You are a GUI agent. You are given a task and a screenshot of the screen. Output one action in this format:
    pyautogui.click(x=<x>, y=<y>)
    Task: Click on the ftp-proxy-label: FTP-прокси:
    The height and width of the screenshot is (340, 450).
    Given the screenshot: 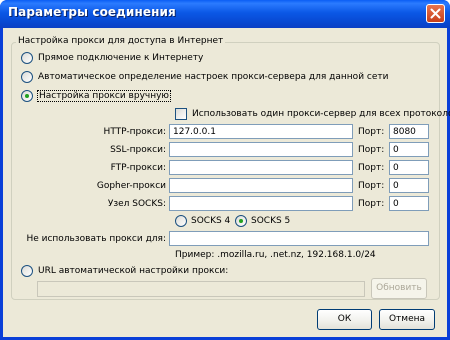 What is the action you would take?
    pyautogui.click(x=138, y=168)
    